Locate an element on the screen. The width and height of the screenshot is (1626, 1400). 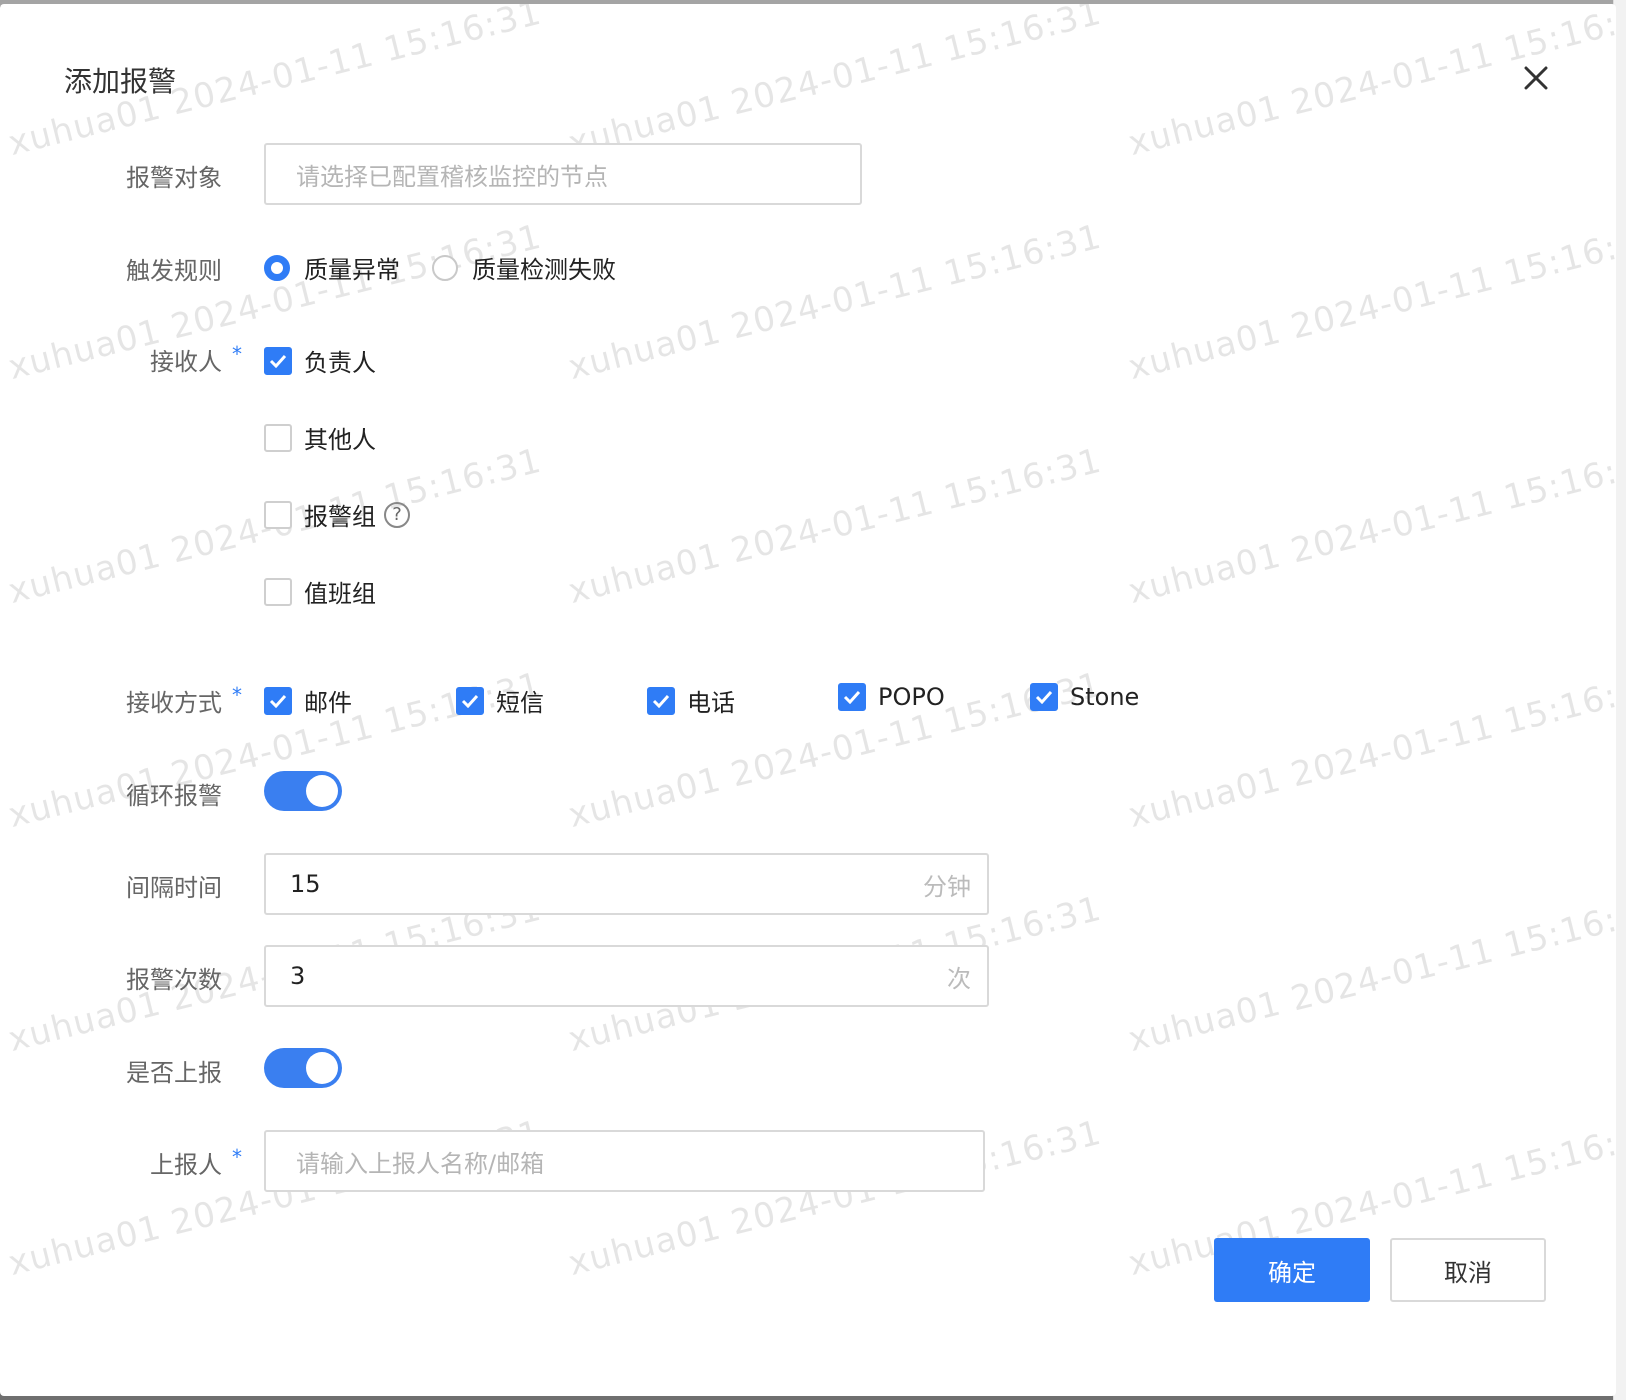
receiver-duty-group-checkbox: 值班组 is located at coordinates (320, 591).